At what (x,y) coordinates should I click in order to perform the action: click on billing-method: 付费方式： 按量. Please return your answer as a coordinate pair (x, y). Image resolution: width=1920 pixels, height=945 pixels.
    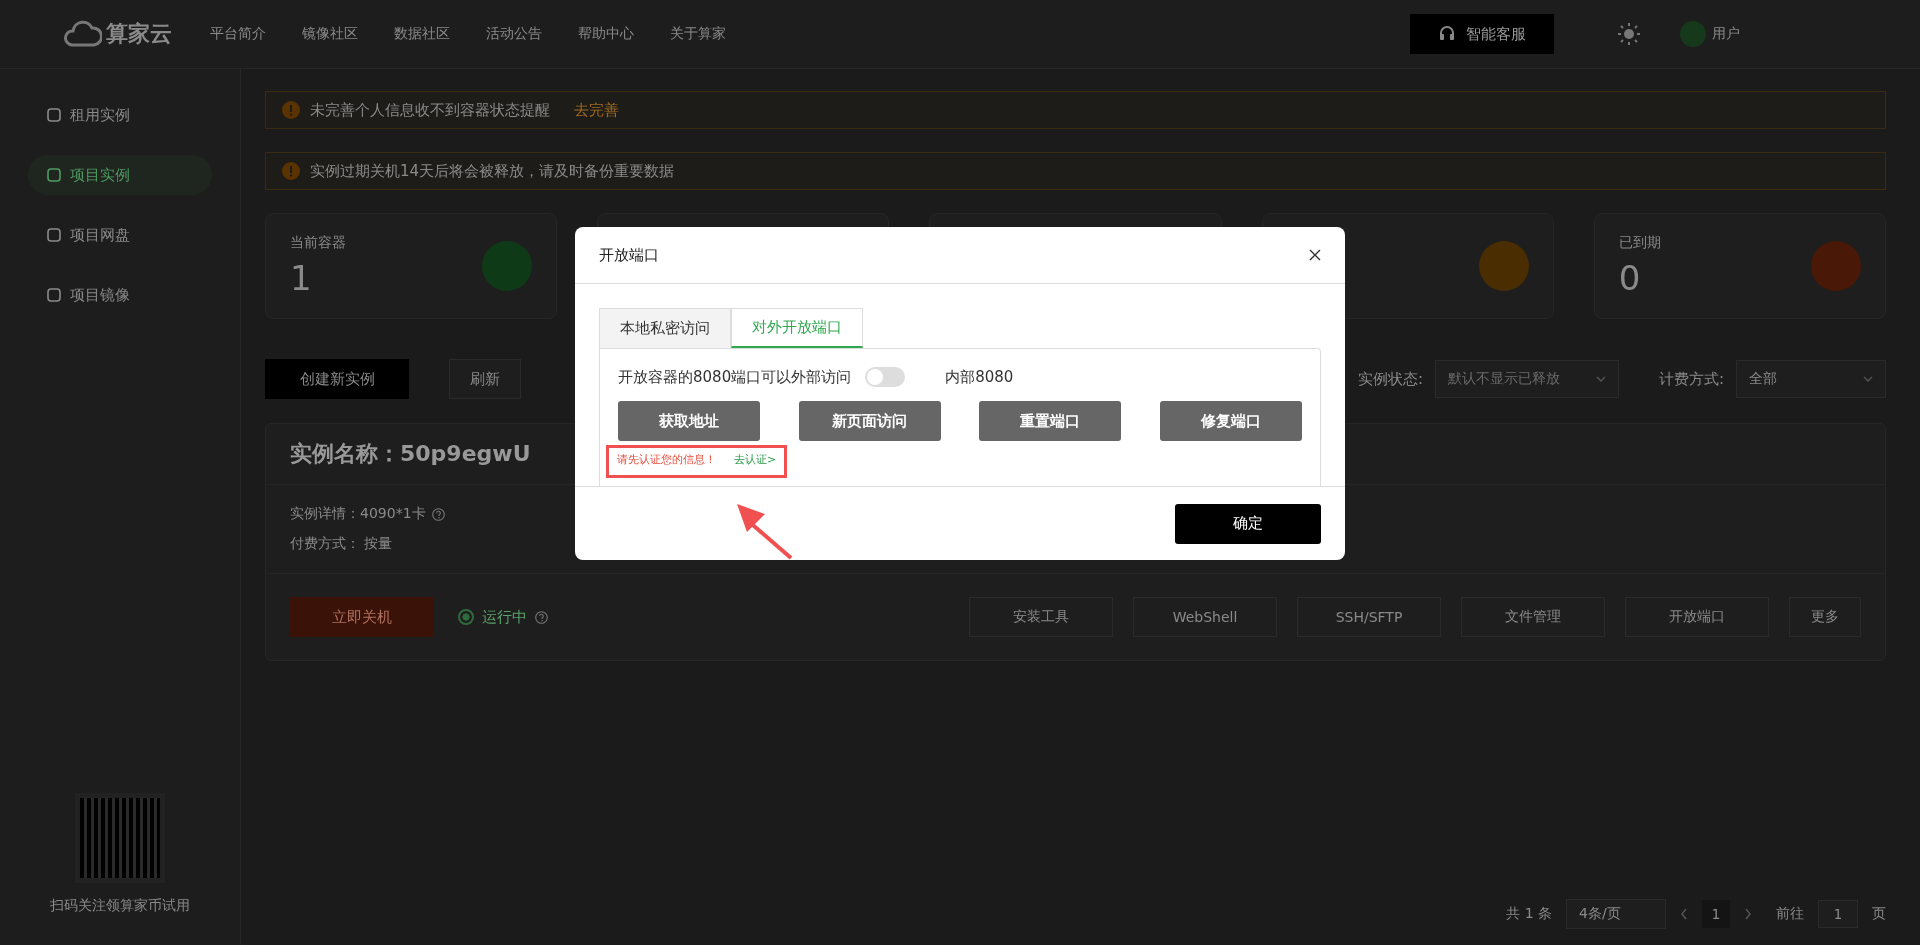
    Looking at the image, I should click on (341, 544).